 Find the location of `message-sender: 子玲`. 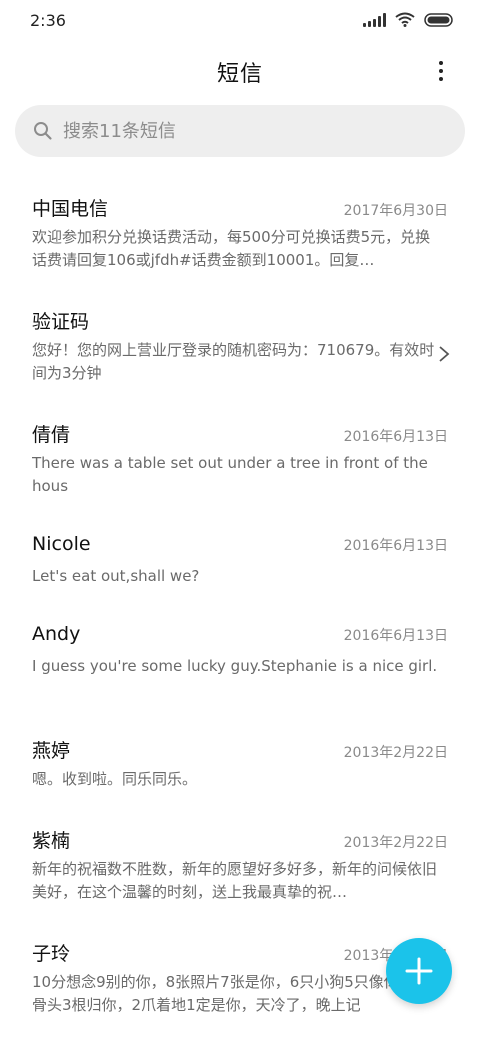

message-sender: 子玲 is located at coordinates (51, 954).